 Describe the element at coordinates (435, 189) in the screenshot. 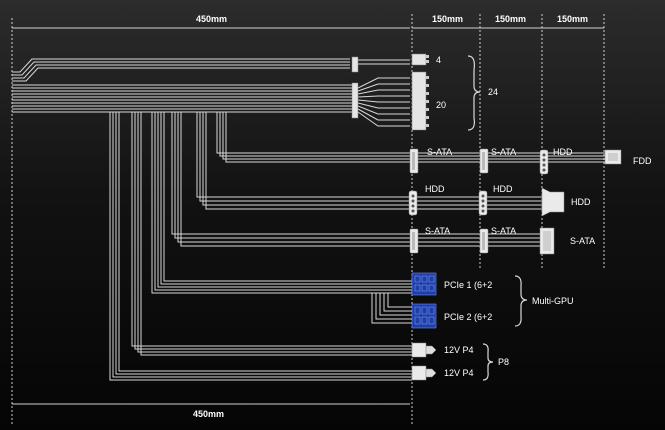

I see `row2-label-1: HDD` at that location.